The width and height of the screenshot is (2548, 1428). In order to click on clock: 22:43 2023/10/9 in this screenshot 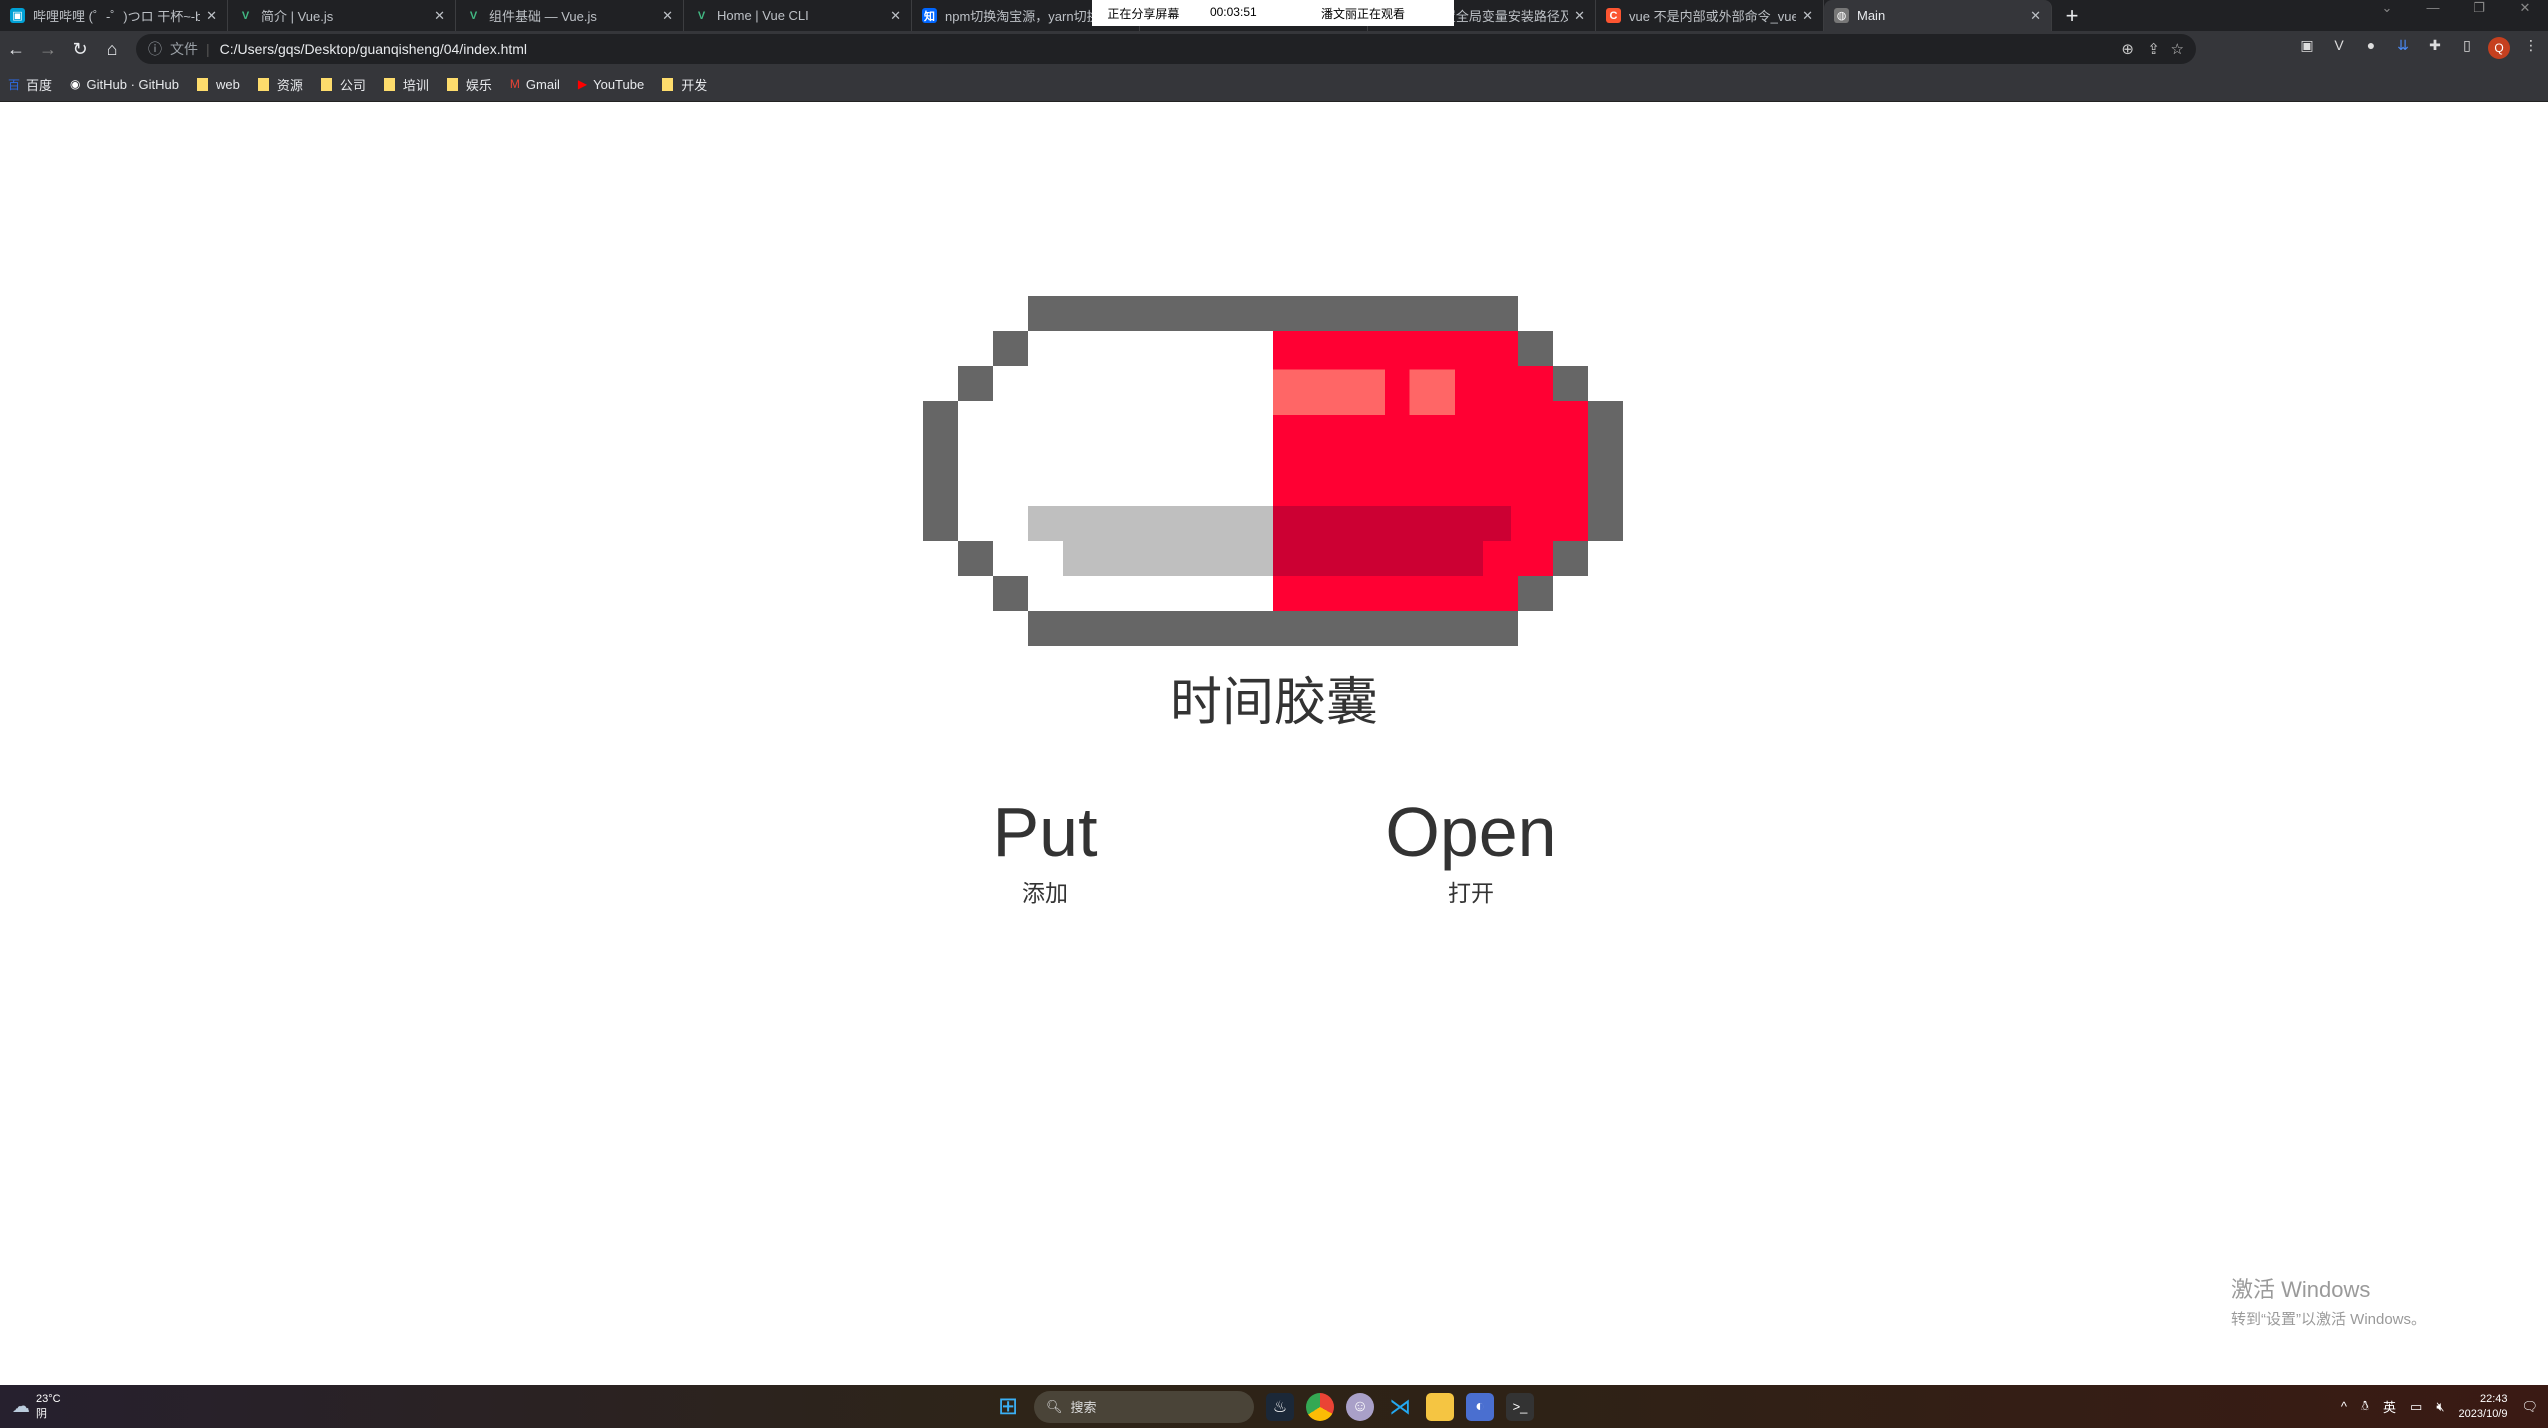, I will do `click(2483, 1407)`.